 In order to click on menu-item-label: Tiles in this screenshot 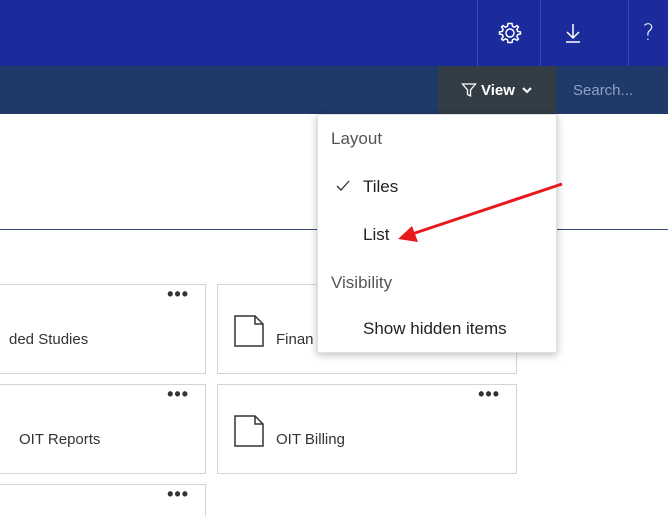, I will do `click(381, 186)`.